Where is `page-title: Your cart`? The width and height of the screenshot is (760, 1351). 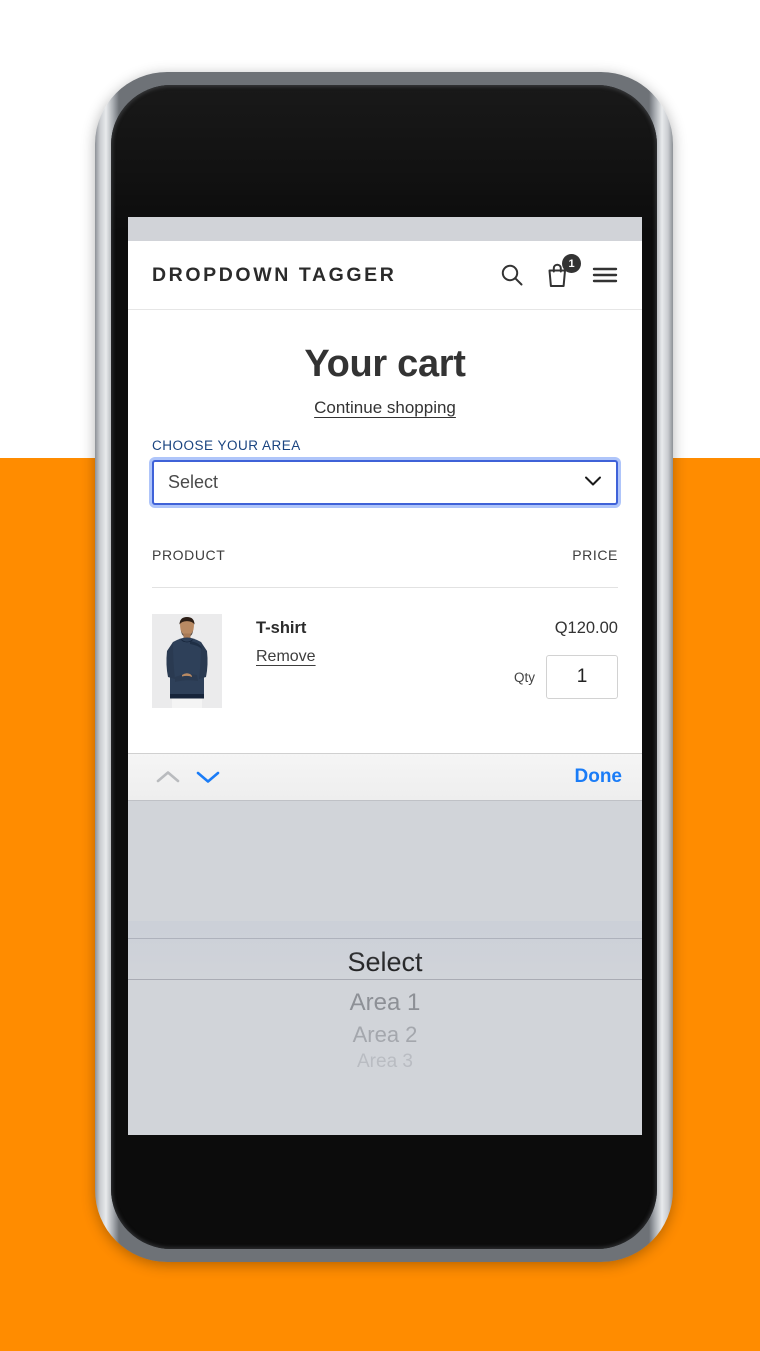
page-title: Your cart is located at coordinates (385, 364).